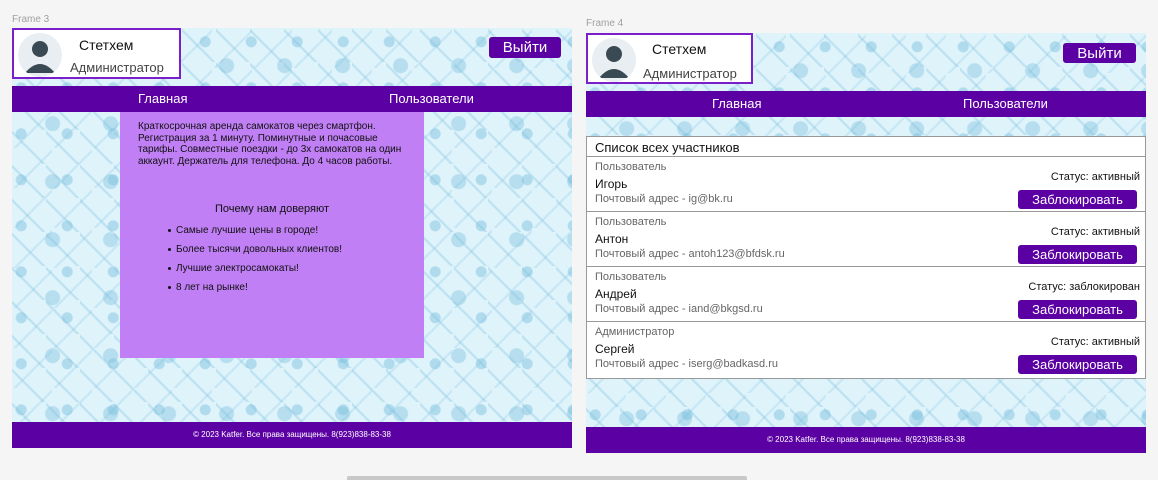 Image resolution: width=1158 pixels, height=480 pixels. What do you see at coordinates (547, 478) in the screenshot?
I see `horizontal-scrollbar` at bounding box center [547, 478].